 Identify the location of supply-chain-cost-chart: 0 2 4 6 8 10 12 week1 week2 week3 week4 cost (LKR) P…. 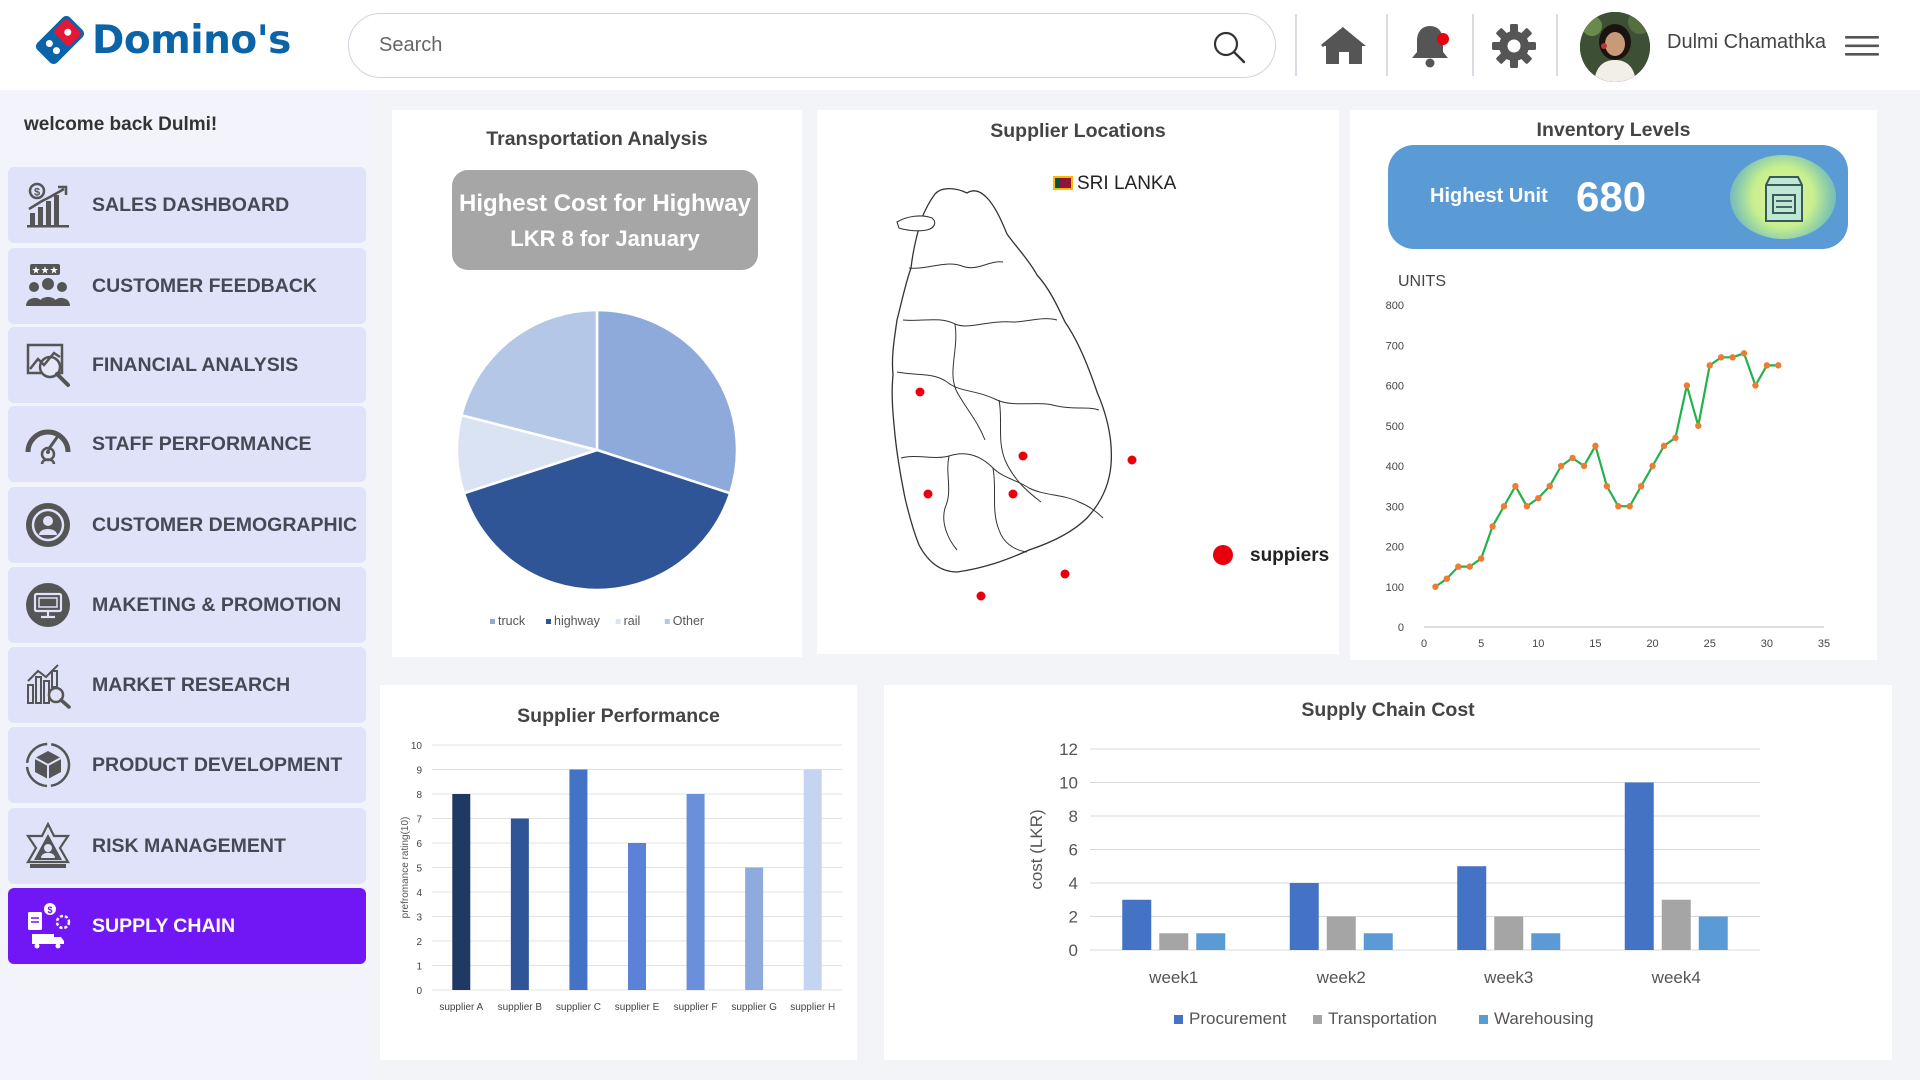
(1393, 884).